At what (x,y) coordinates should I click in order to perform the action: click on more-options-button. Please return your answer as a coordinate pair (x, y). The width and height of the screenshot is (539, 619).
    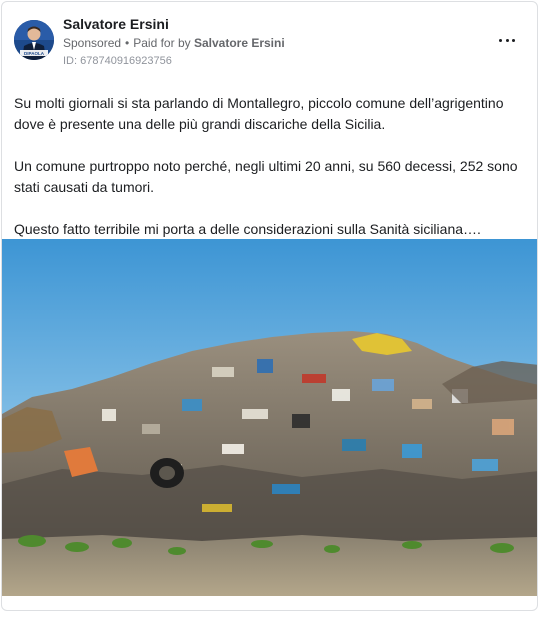
    Looking at the image, I should click on (507, 40).